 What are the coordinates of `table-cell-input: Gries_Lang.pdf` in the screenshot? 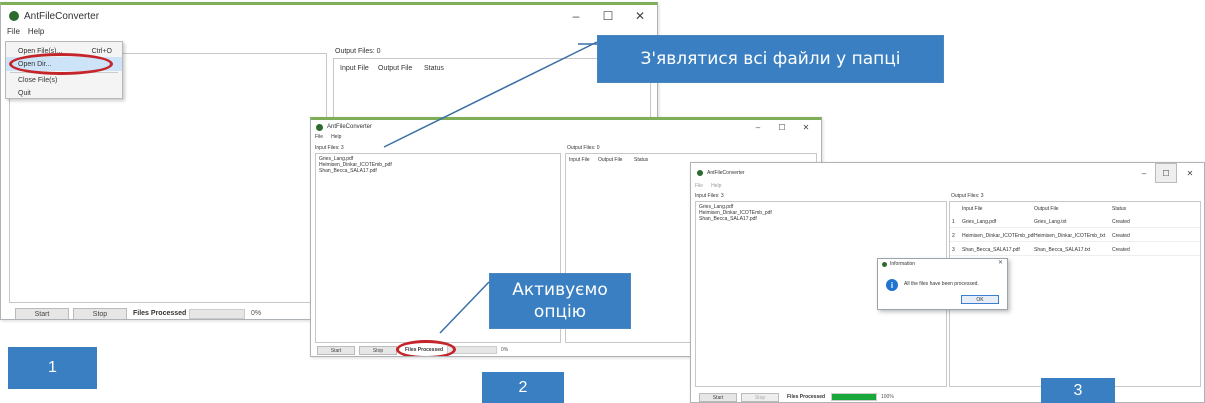 It's located at (979, 221).